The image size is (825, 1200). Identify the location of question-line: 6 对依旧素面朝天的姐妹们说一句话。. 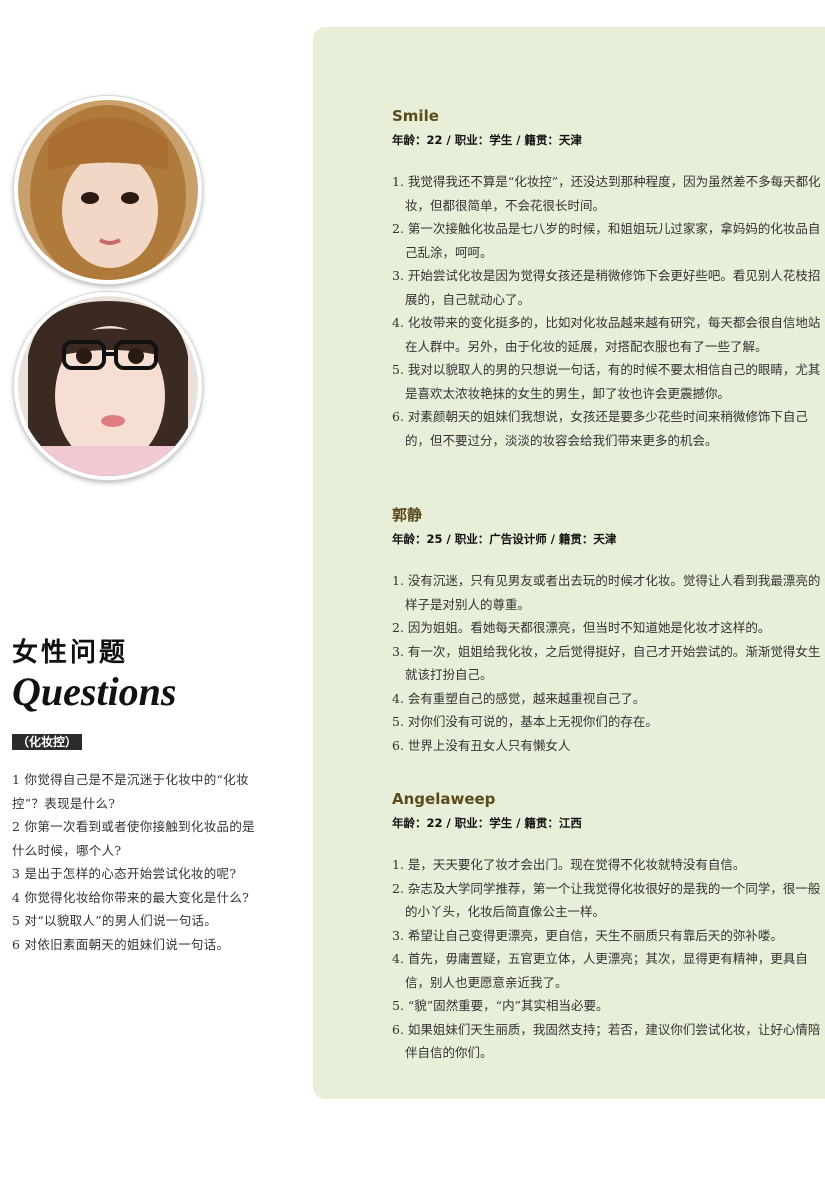
(121, 944).